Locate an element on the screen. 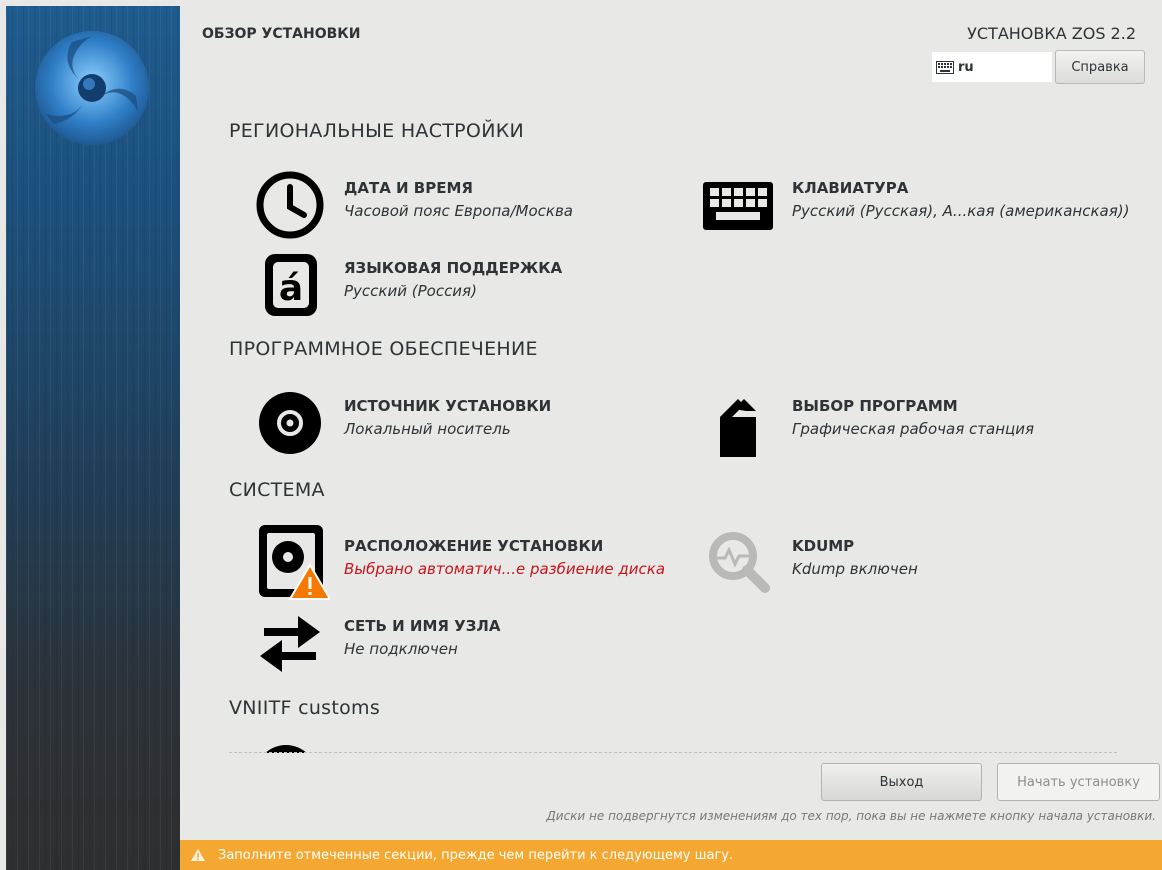 The height and width of the screenshot is (870, 1162). section-title-regional: РЕГИОНАЛЬНЫЕ НАСТРОЙКИ is located at coordinates (377, 131).